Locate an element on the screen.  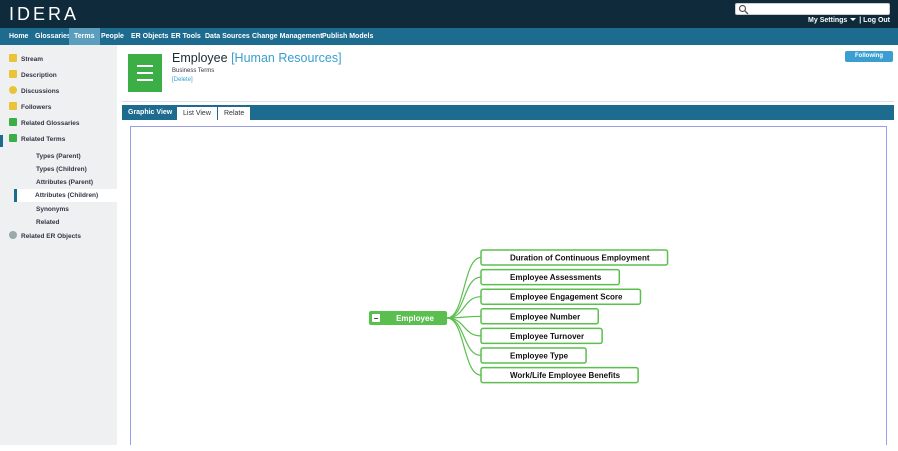
sidebar-item-discussions: Discussions is located at coordinates (34, 92).